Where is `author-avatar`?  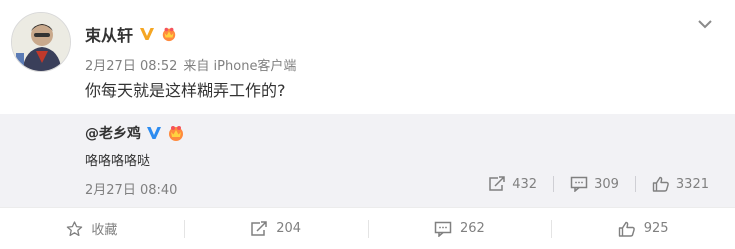
author-avatar is located at coordinates (41, 42).